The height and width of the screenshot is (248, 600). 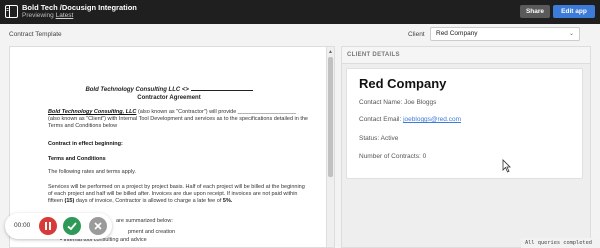 What do you see at coordinates (330, 52) in the screenshot?
I see `scroll-up-arrow-icon: ▲` at bounding box center [330, 52].